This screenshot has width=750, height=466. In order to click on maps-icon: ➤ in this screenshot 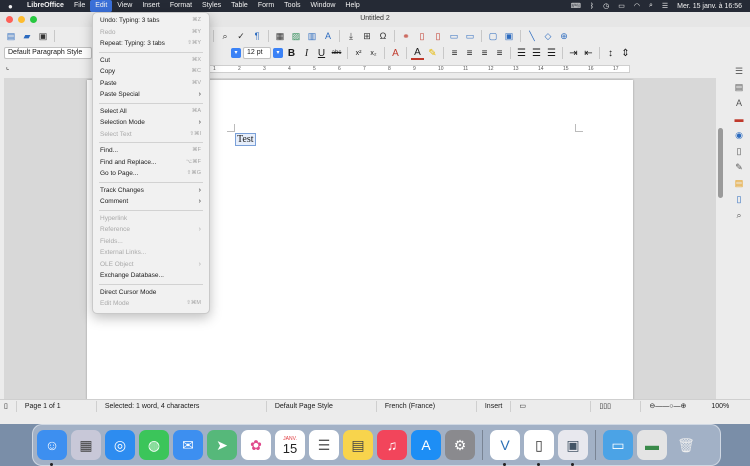, I will do `click(222, 445)`.